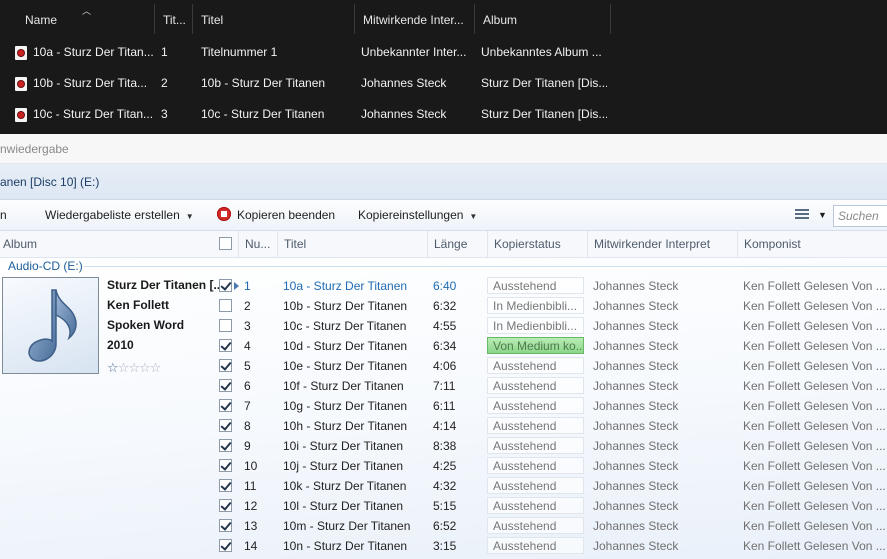  Describe the element at coordinates (145, 325) in the screenshot. I see `album-genre: Spoken Word` at that location.